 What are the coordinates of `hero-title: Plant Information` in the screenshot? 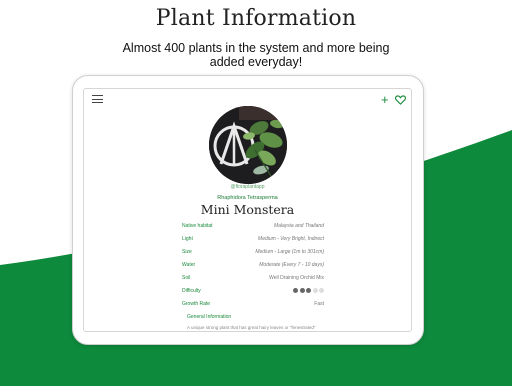 It's located at (256, 18).